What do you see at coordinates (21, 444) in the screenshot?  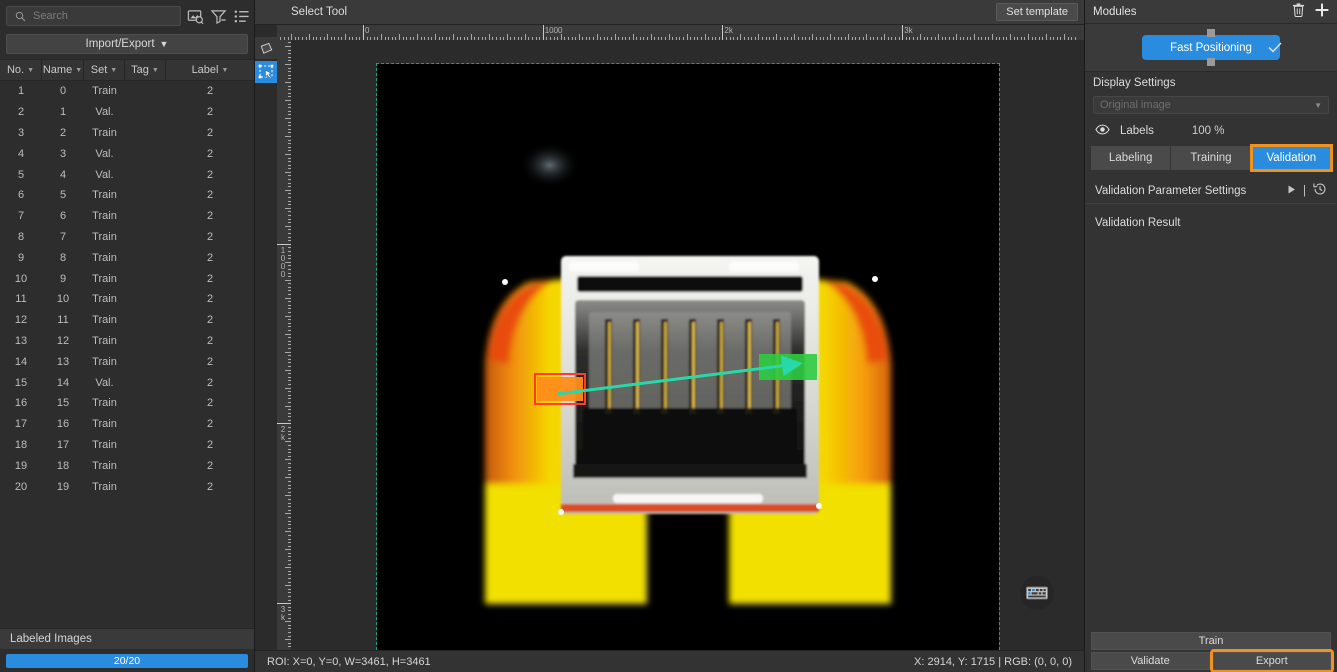 I see `cell-no: 18` at bounding box center [21, 444].